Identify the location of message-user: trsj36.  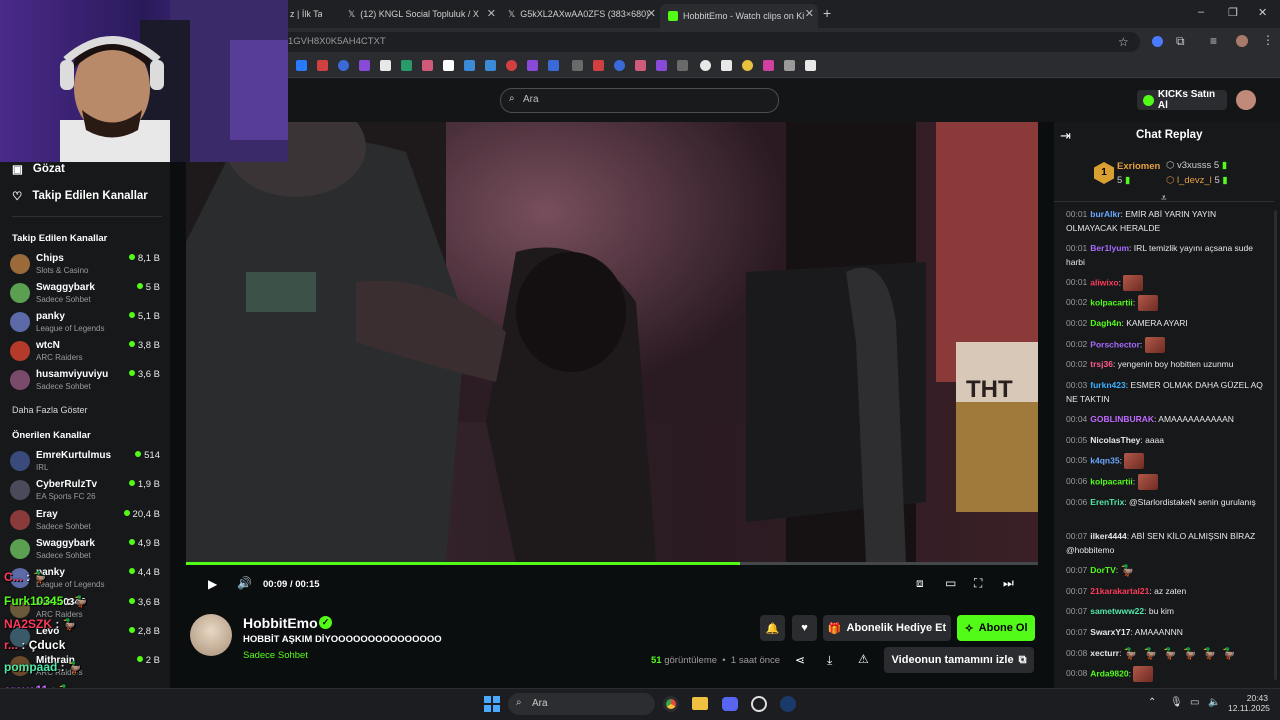
(1101, 364).